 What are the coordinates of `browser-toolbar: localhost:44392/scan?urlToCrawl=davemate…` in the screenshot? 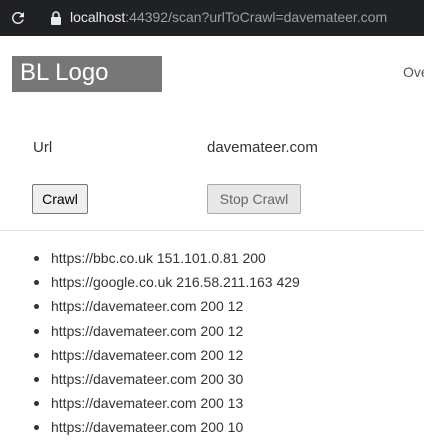 It's located at (212, 18).